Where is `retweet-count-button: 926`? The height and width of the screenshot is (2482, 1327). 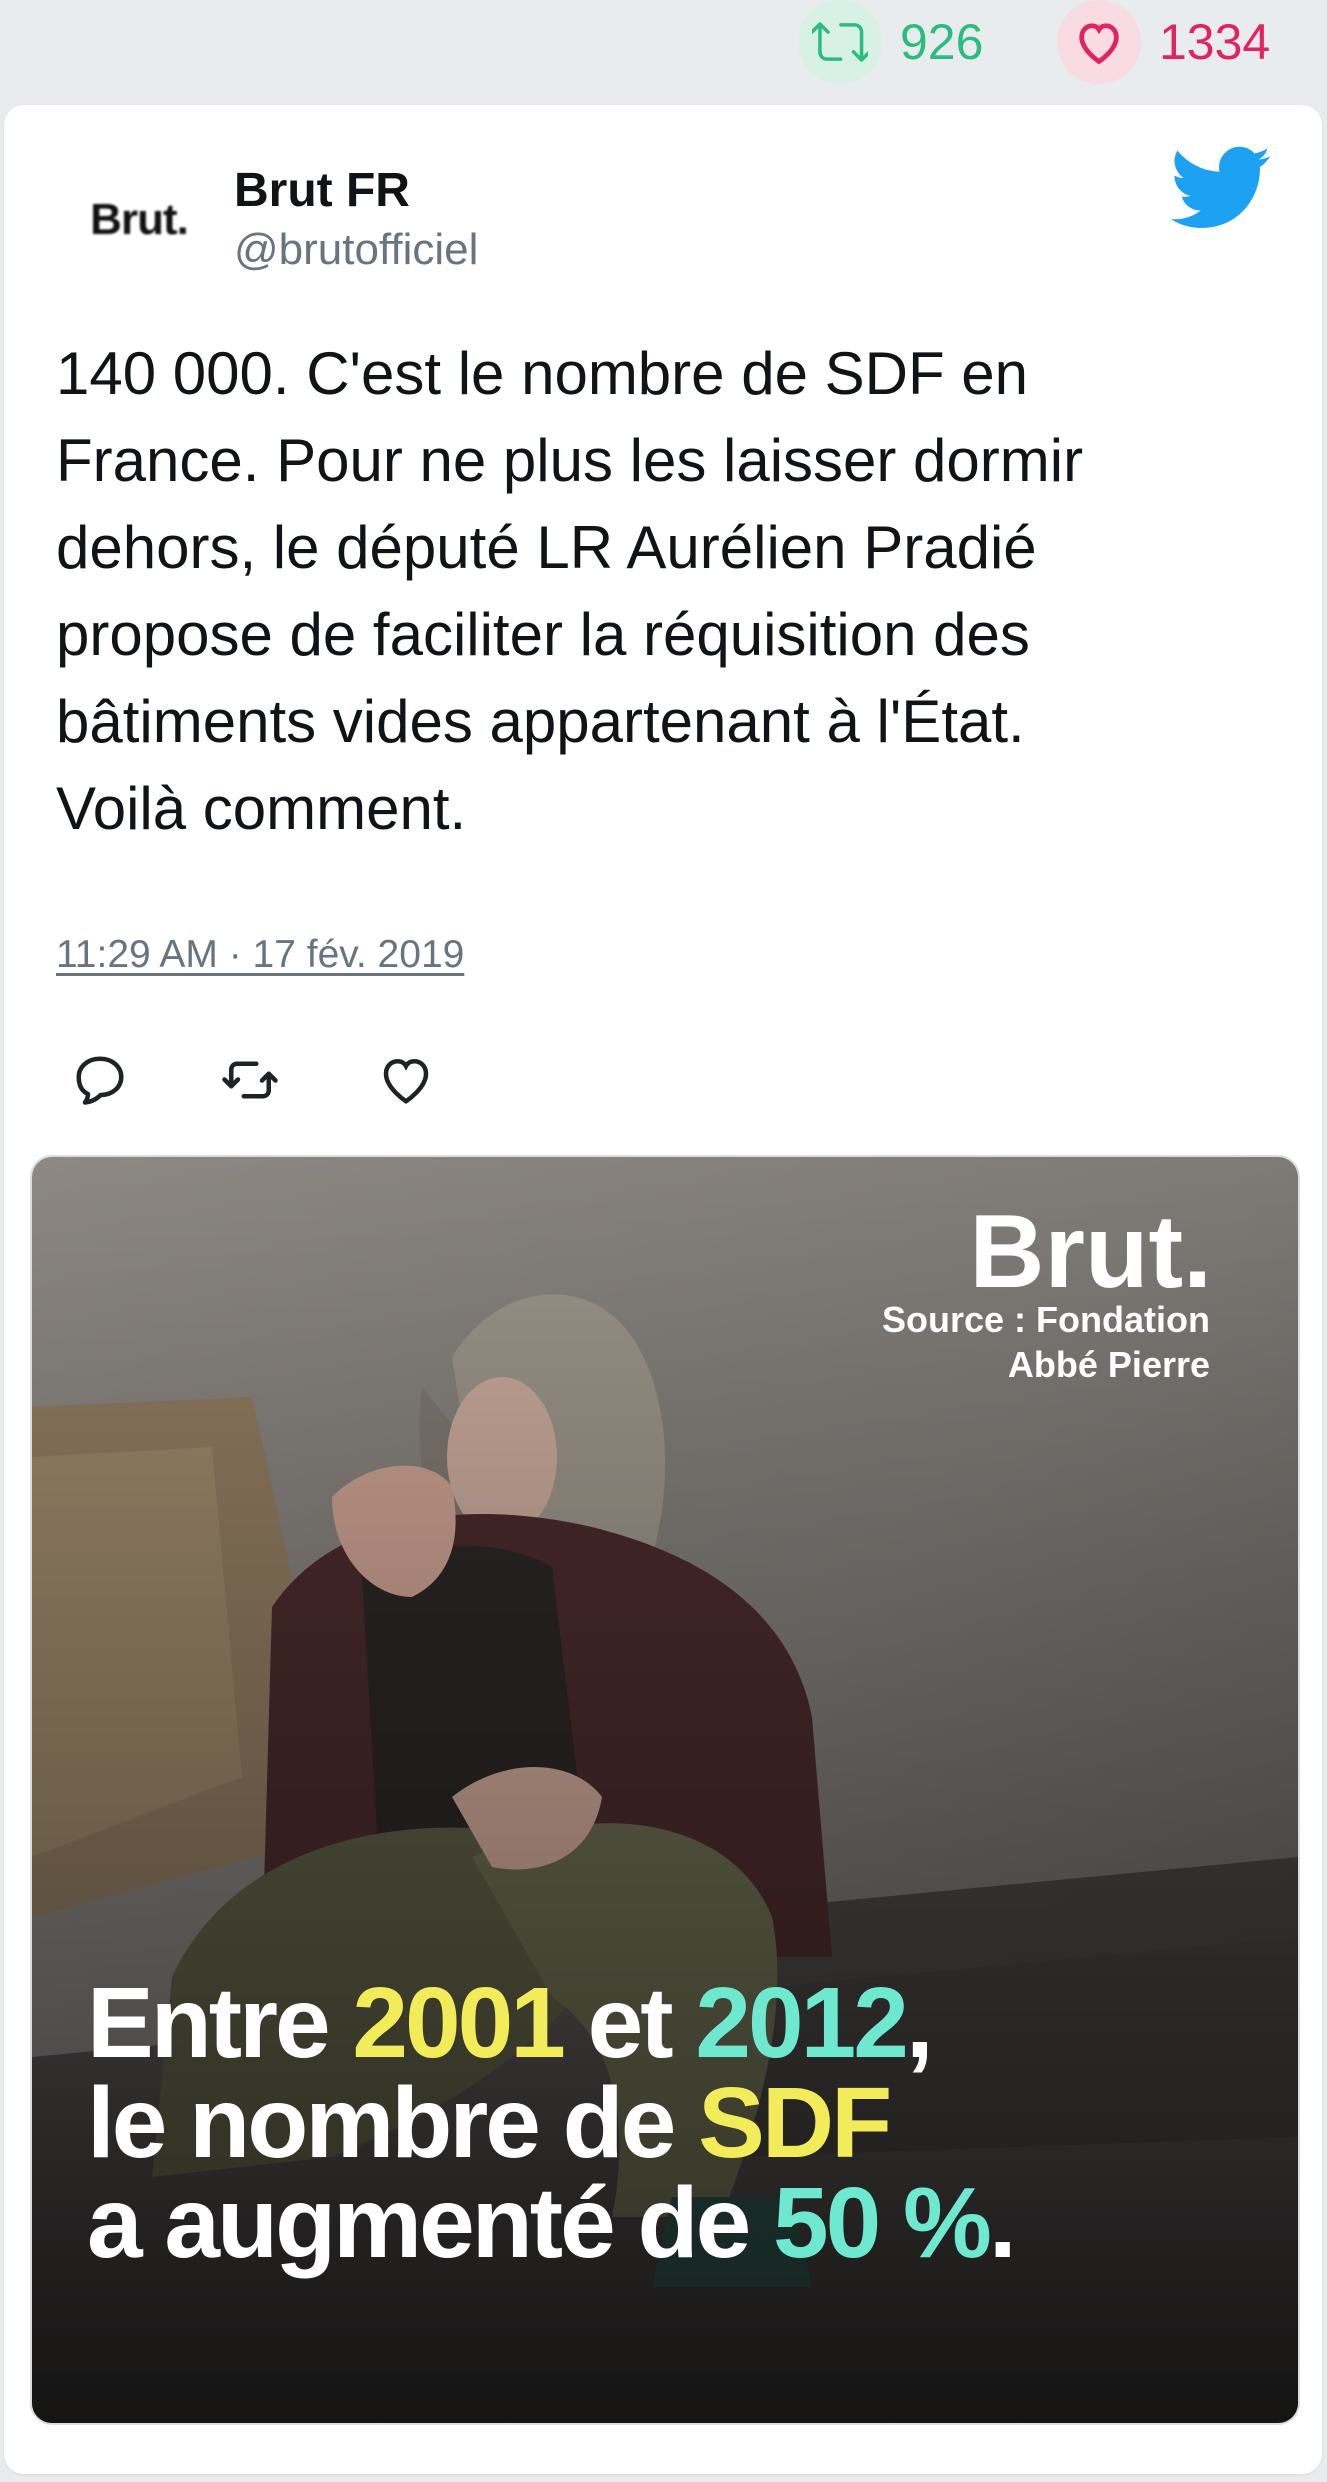 retweet-count-button: 926 is located at coordinates (891, 42).